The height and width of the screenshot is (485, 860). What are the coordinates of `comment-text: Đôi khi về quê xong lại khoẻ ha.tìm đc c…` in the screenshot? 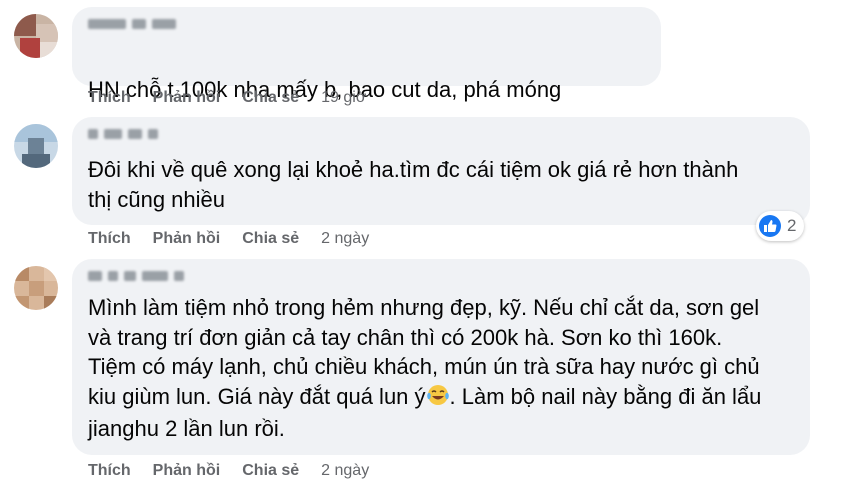 It's located at (413, 184).